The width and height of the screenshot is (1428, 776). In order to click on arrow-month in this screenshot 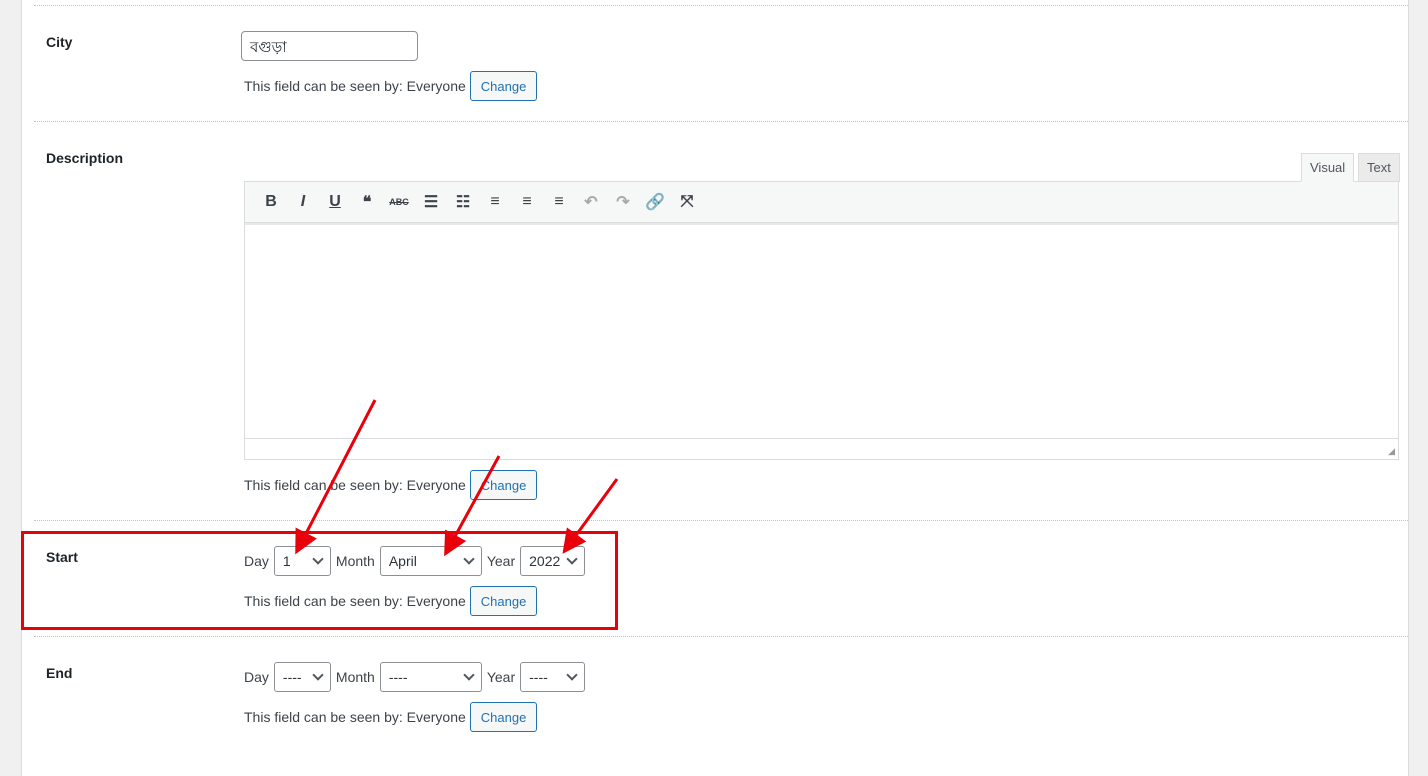, I will do `click(472, 506)`.